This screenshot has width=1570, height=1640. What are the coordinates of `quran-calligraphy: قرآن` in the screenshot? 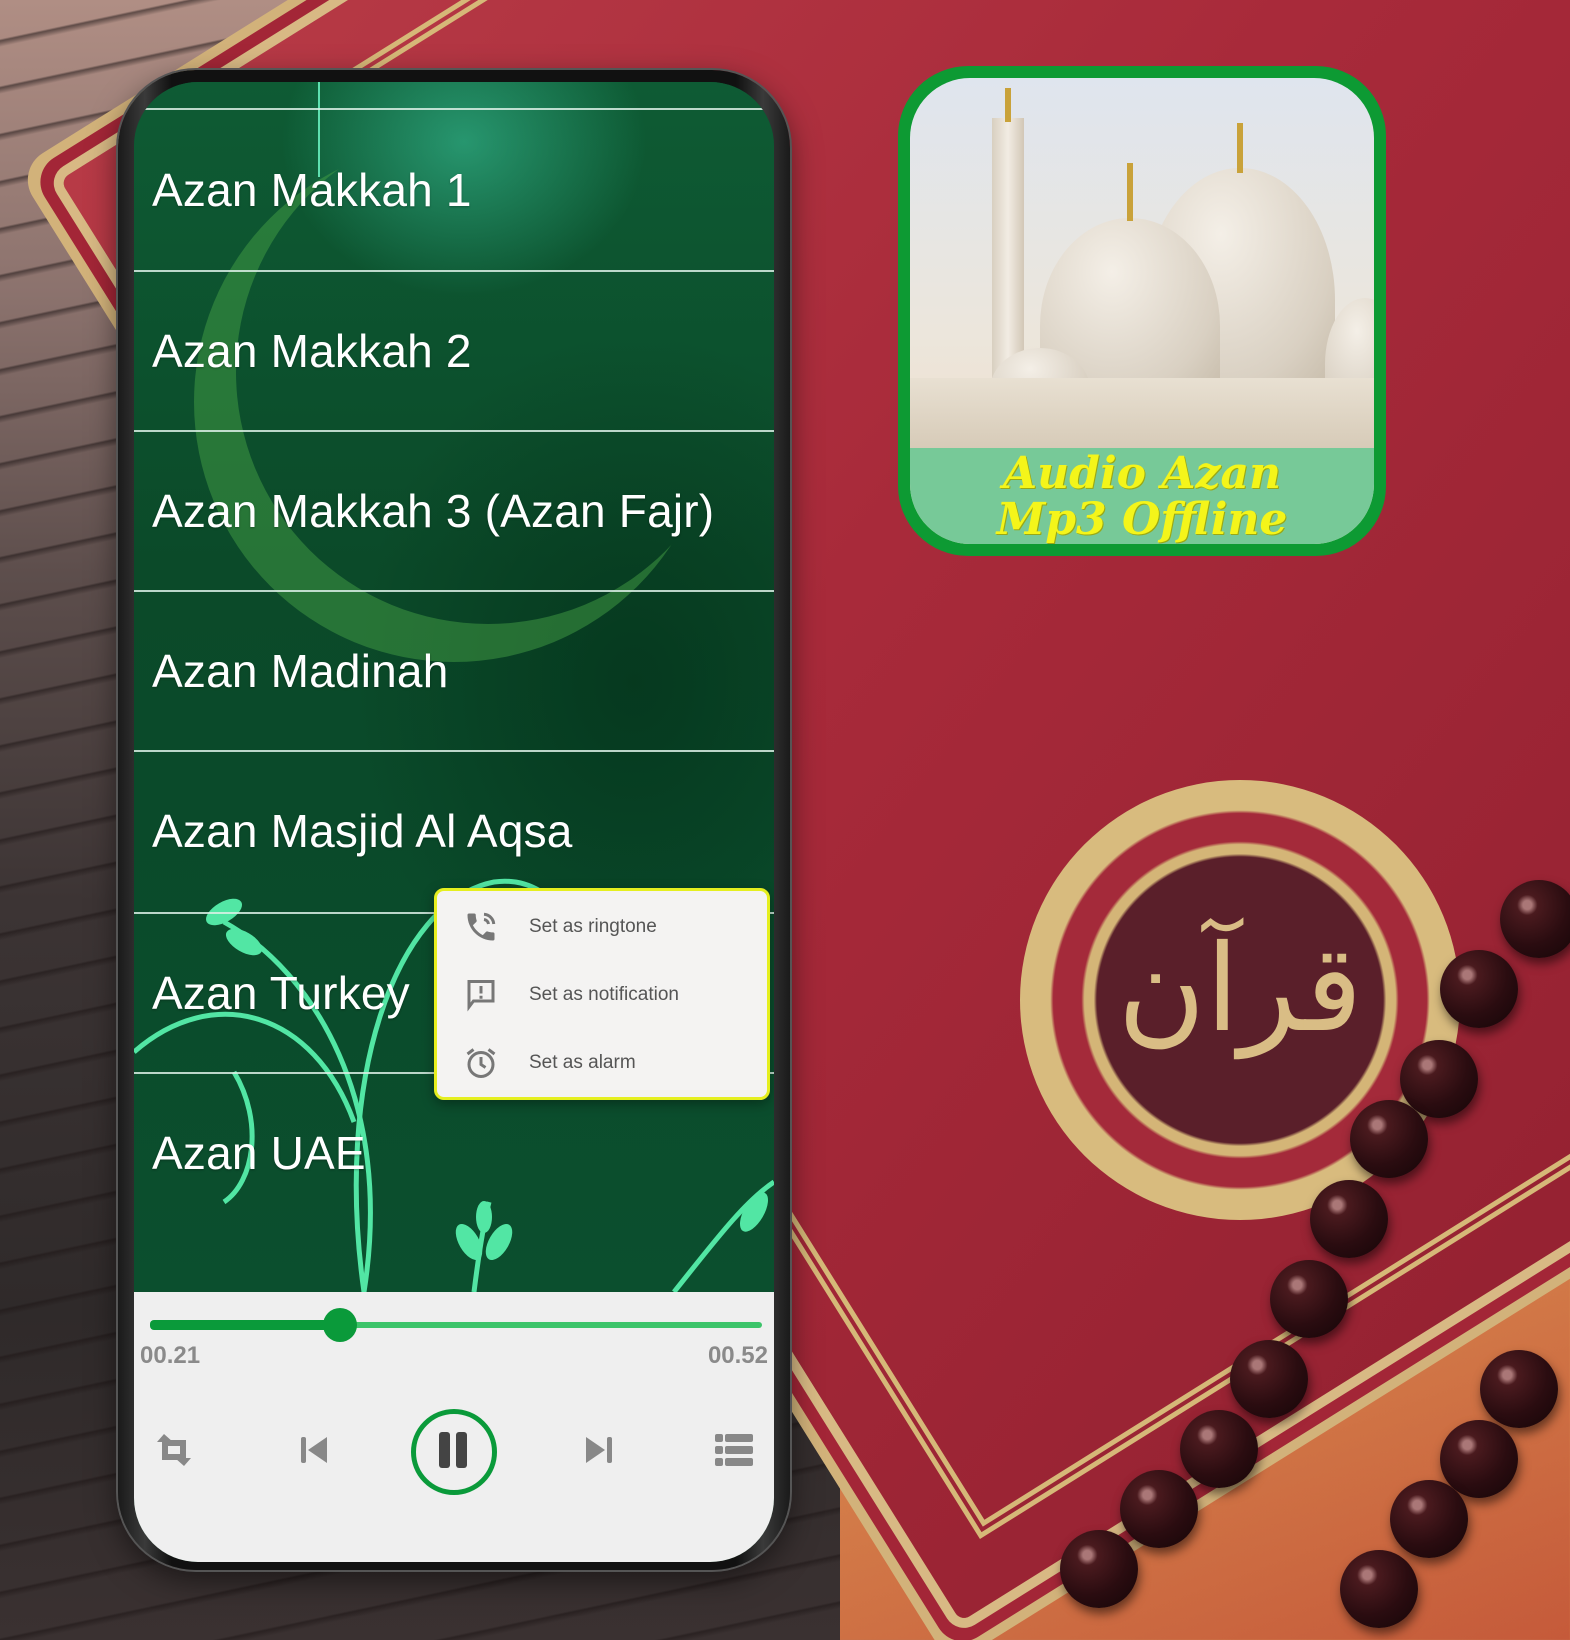 It's located at (1240, 989).